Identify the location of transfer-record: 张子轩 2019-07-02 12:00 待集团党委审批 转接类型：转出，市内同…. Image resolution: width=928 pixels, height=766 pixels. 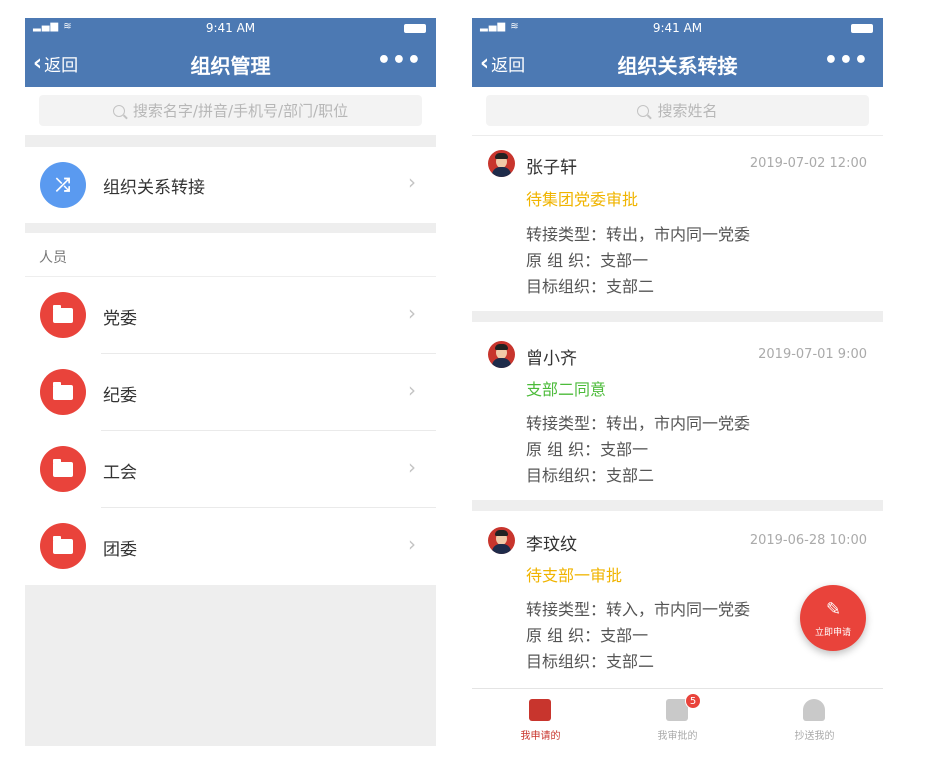
(677, 223).